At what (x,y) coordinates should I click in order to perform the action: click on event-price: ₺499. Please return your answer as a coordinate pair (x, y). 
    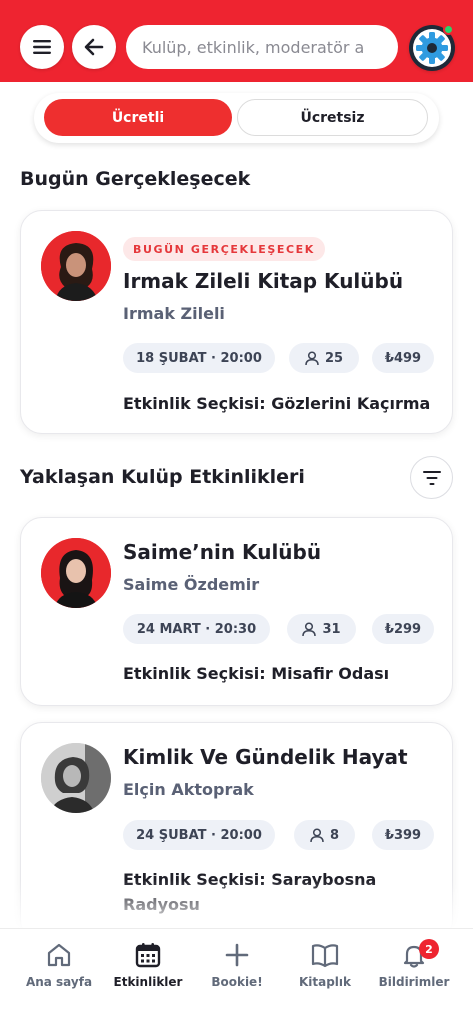
    Looking at the image, I should click on (403, 358).